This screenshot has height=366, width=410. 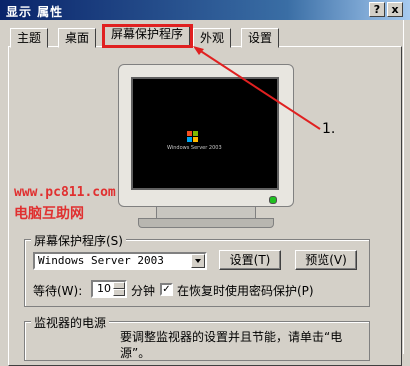 What do you see at coordinates (65, 192) in the screenshot?
I see `watermark-url: www.pc811.com` at bounding box center [65, 192].